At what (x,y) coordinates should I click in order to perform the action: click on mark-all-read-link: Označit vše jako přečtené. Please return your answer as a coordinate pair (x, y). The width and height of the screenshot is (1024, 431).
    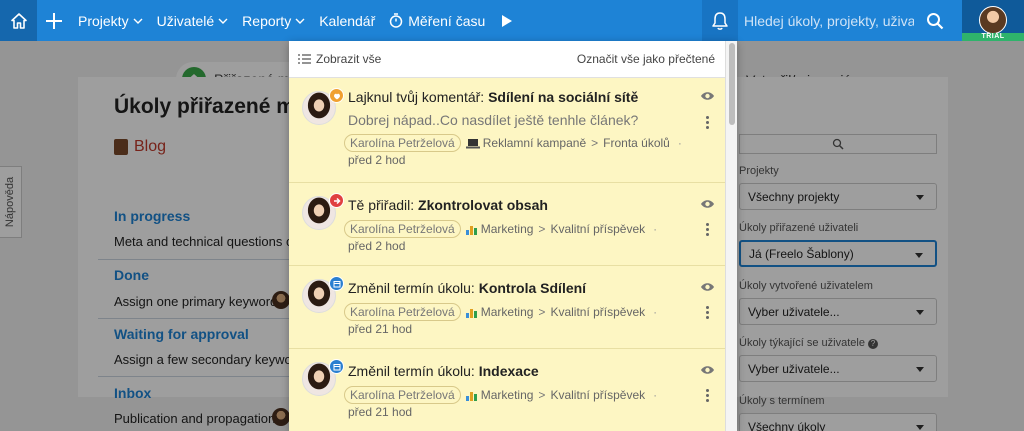
    Looking at the image, I should click on (646, 59).